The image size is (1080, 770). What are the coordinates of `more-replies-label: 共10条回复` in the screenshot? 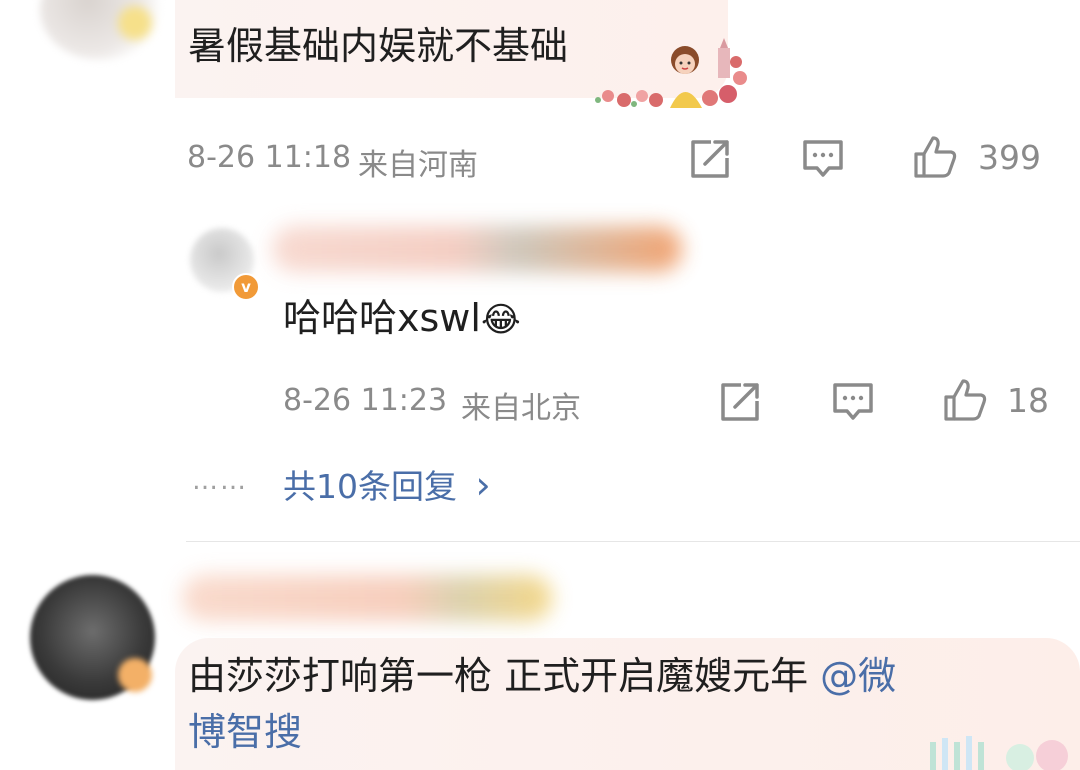 It's located at (370, 486).